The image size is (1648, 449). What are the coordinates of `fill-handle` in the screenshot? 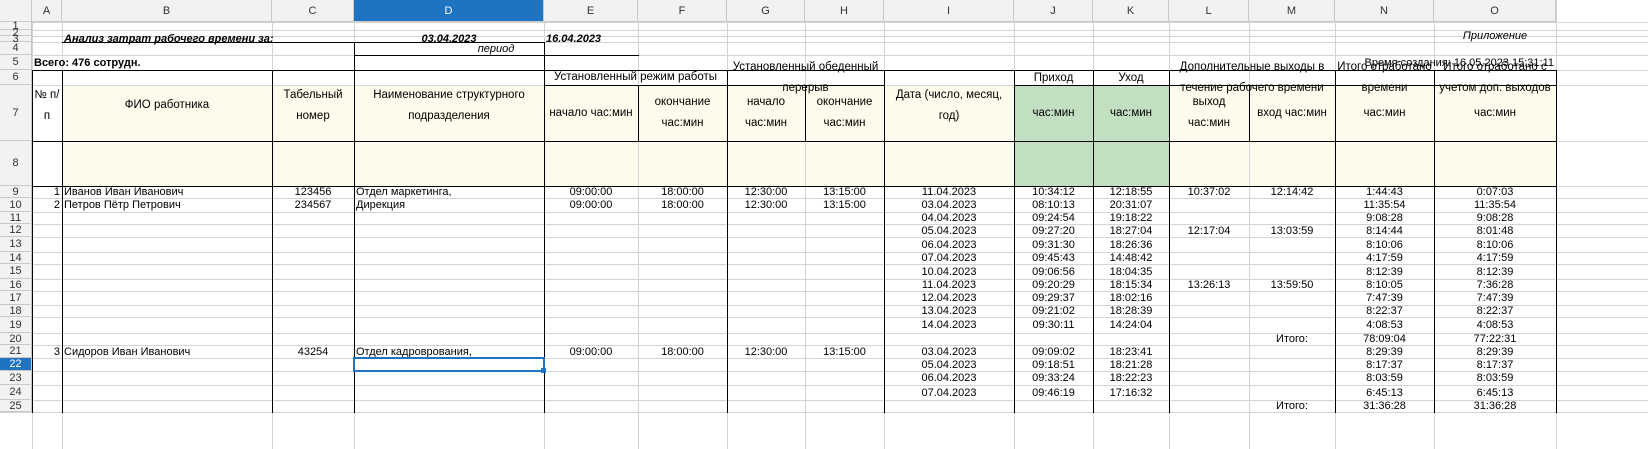 It's located at (543, 370).